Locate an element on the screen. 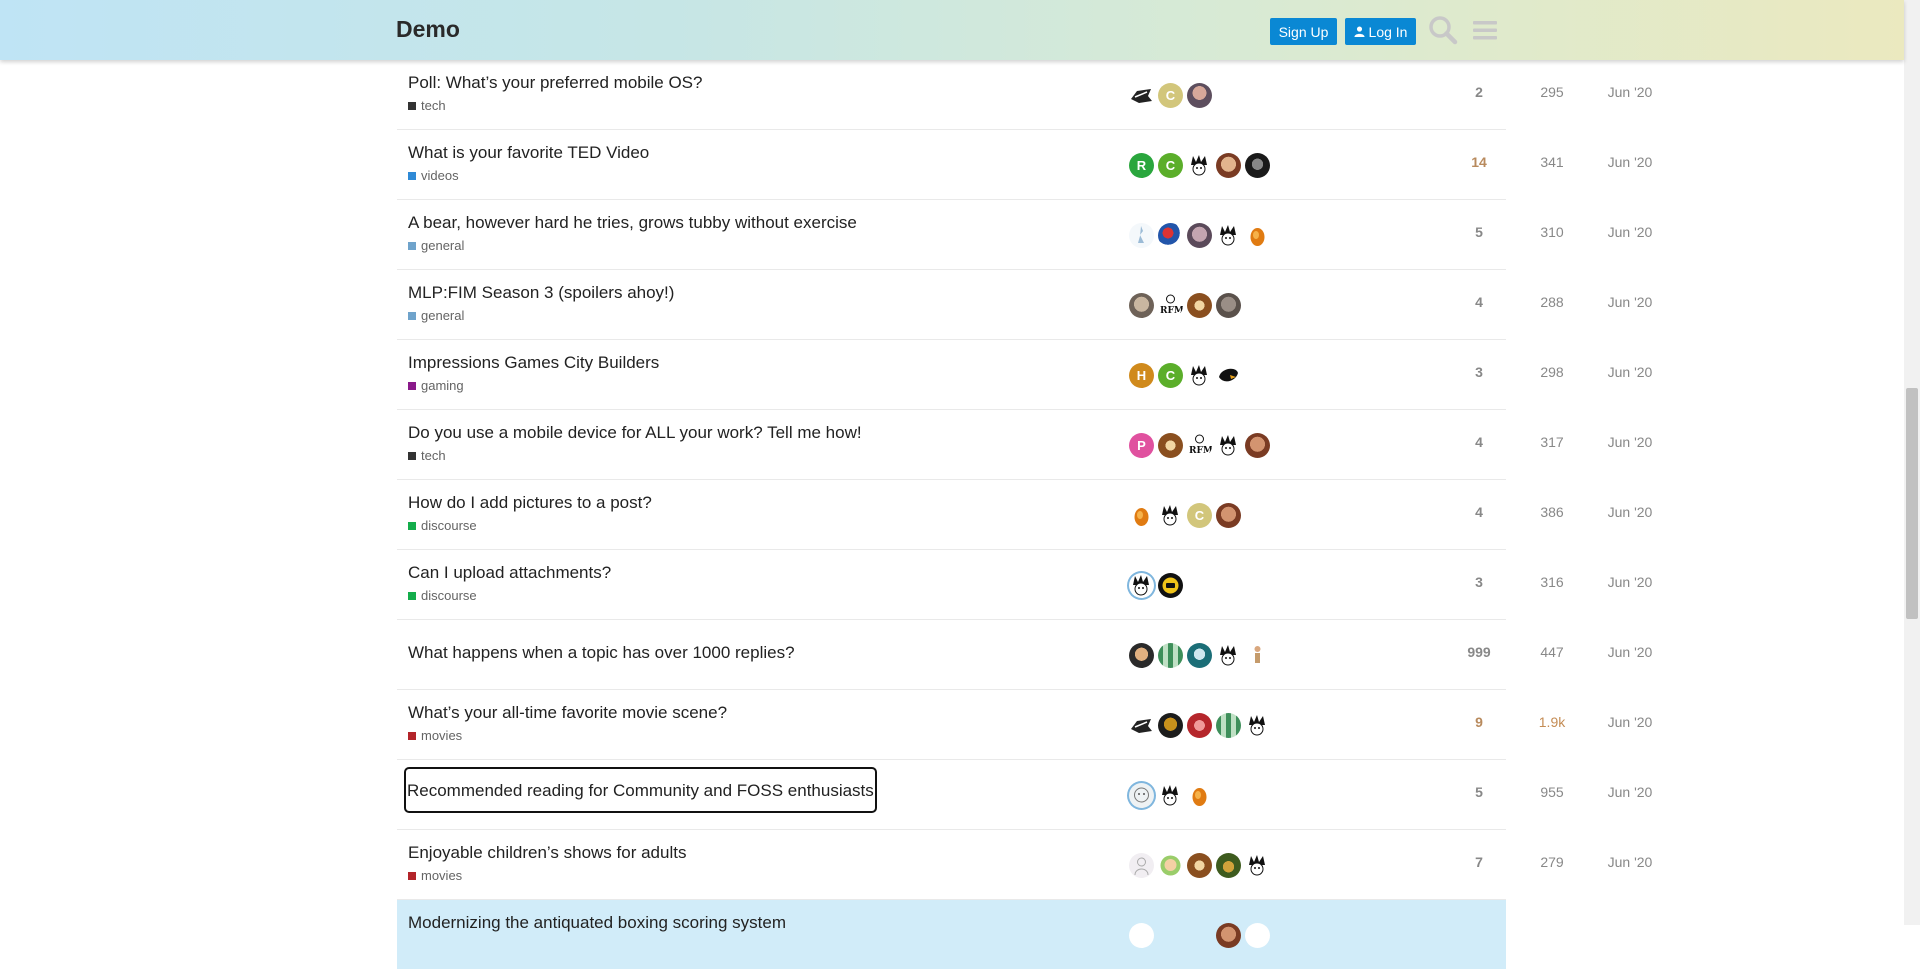  hamburger-menu-icon is located at coordinates (1485, 30).